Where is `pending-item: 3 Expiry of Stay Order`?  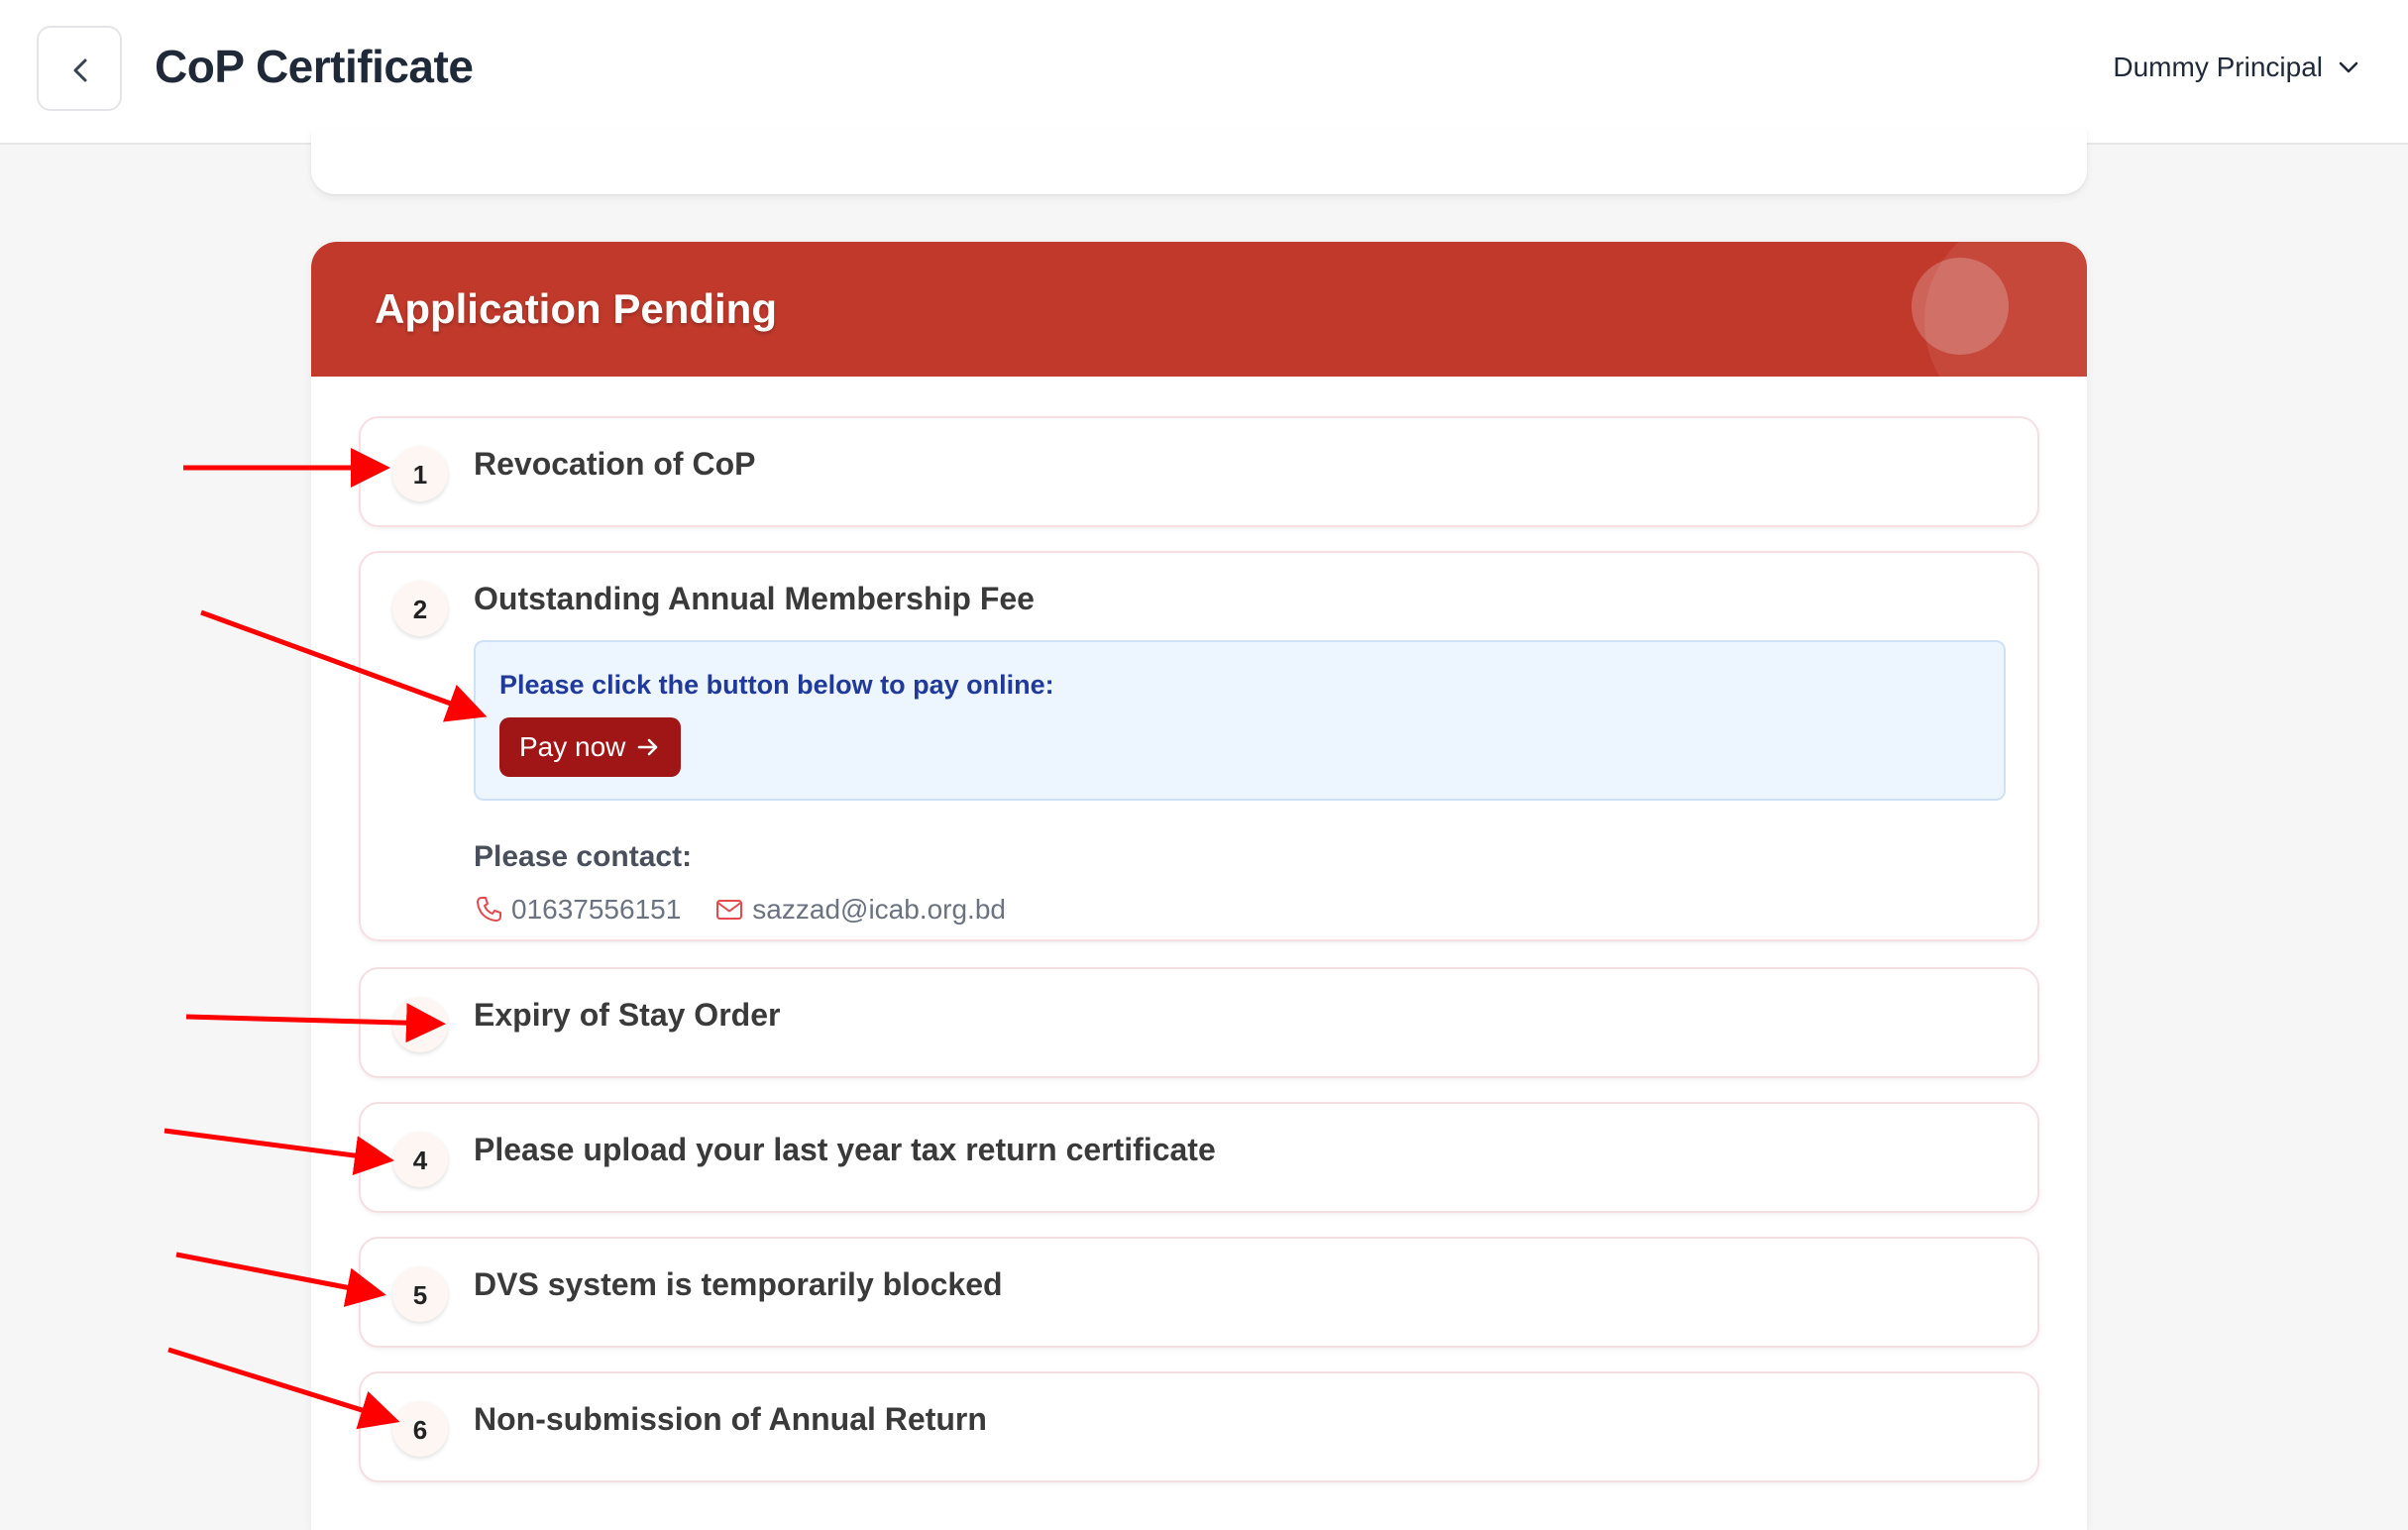
pending-item: 3 Expiry of Stay Order is located at coordinates (1199, 1022).